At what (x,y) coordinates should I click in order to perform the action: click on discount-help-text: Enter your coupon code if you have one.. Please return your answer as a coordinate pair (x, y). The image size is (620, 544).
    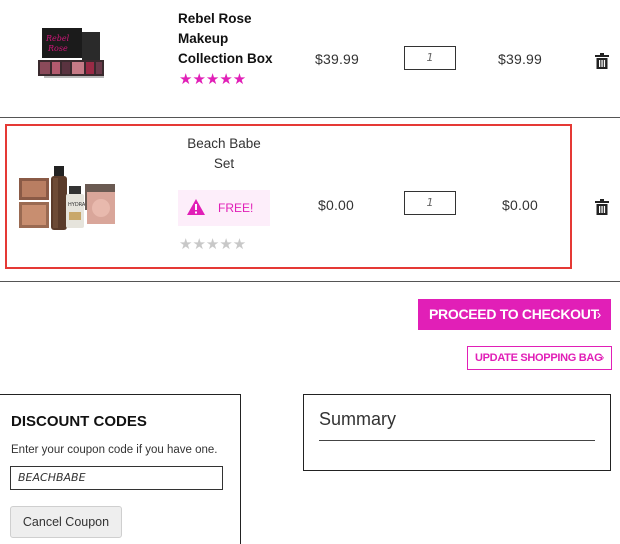
    Looking at the image, I should click on (114, 450).